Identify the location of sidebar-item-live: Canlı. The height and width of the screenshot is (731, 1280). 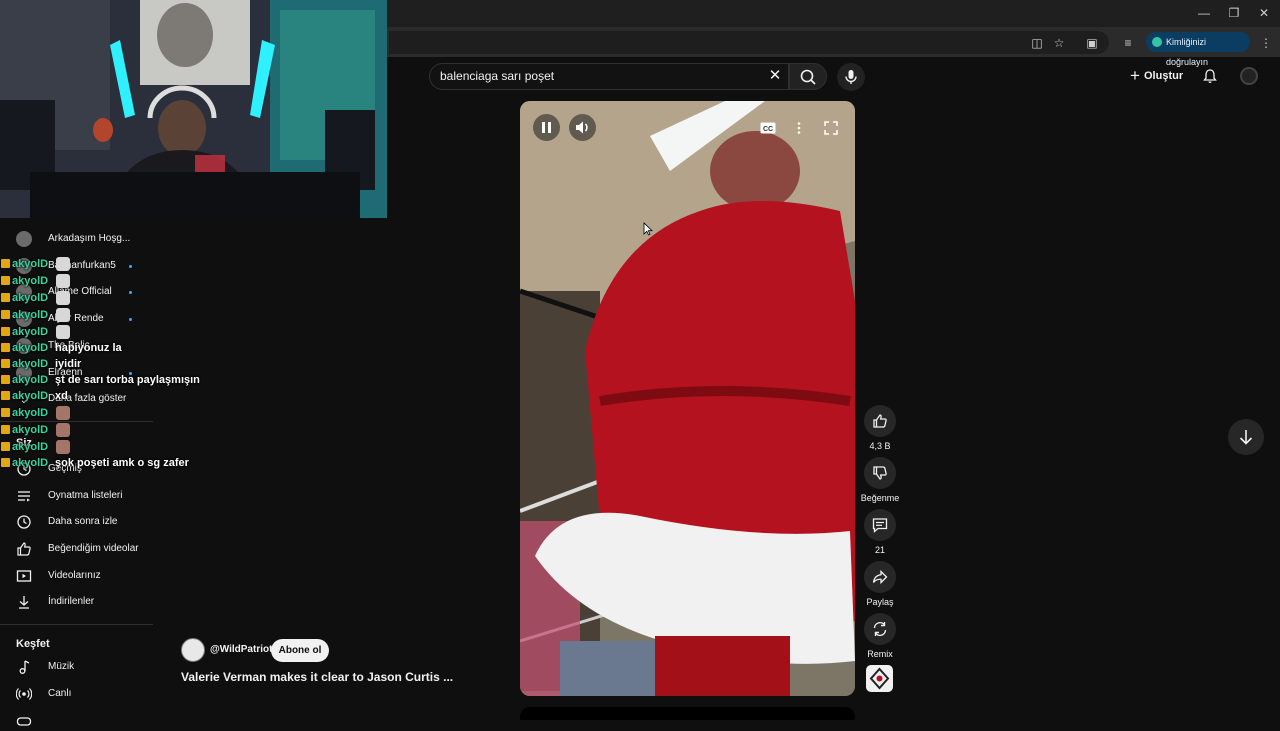
(43, 694).